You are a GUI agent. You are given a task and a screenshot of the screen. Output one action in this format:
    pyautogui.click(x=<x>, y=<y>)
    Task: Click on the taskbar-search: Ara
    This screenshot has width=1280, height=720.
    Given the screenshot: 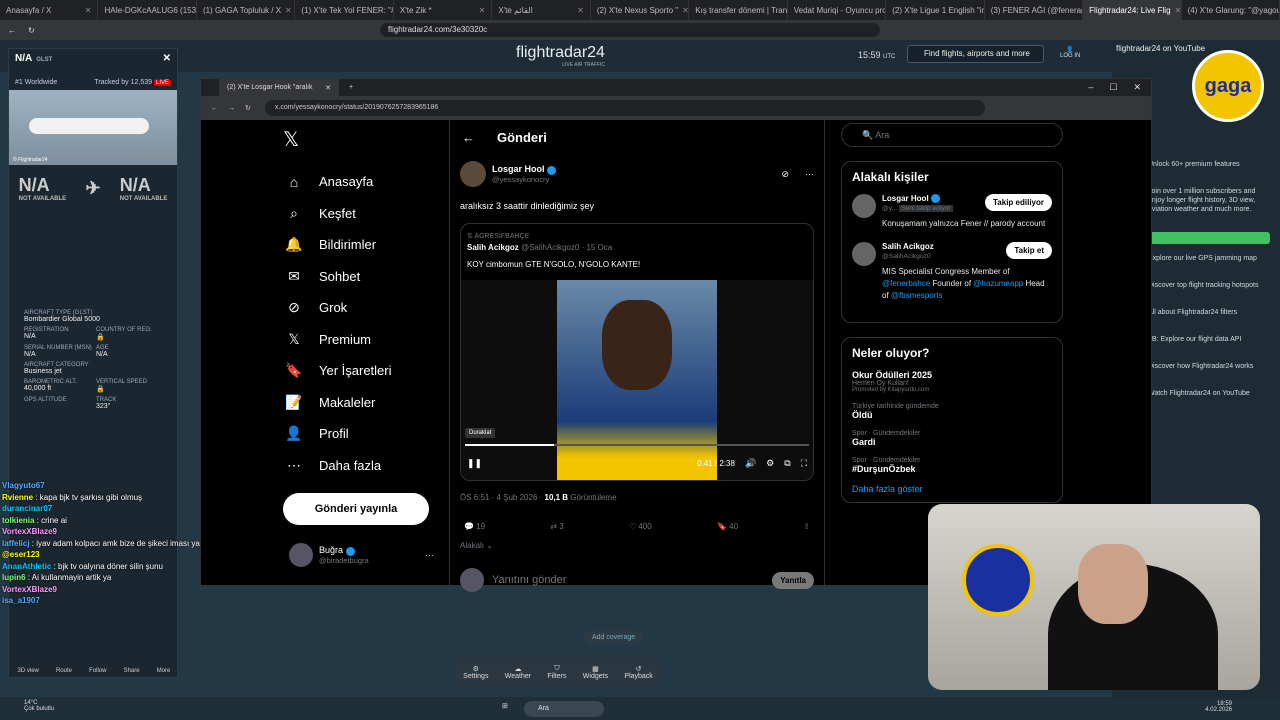 What is the action you would take?
    pyautogui.click(x=564, y=709)
    